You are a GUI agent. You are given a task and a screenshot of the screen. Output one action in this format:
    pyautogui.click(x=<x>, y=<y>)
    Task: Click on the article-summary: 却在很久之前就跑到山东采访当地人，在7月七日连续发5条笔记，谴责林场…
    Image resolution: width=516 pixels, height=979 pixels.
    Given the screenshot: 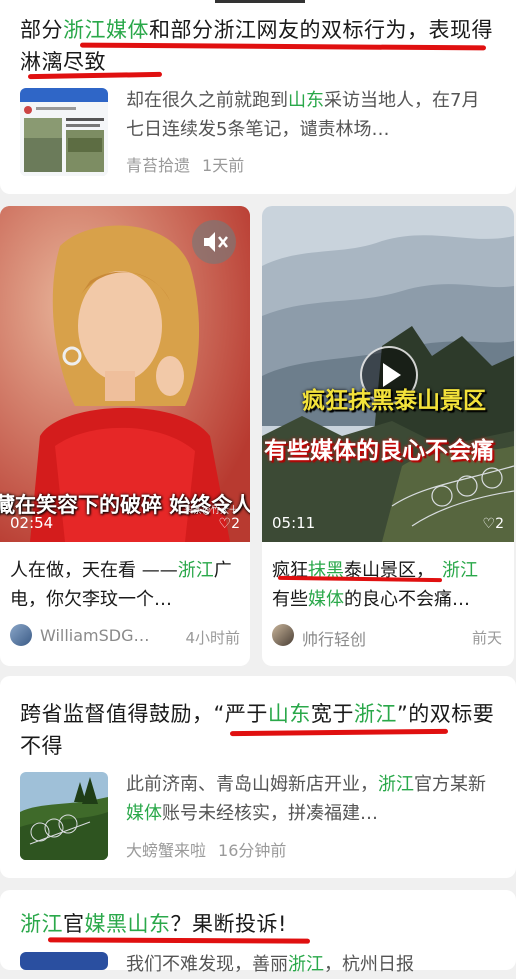 What is the action you would take?
    pyautogui.click(x=303, y=115)
    